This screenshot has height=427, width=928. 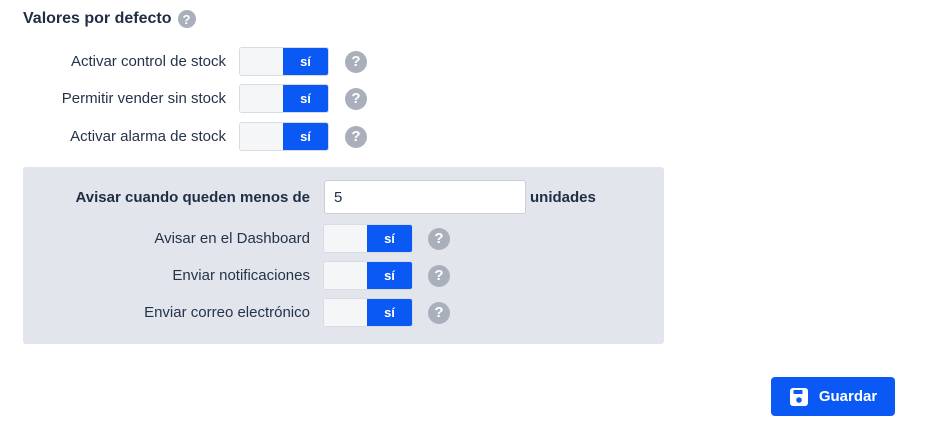 I want to click on option-label: Enviar correo electrónico, so click(x=227, y=312).